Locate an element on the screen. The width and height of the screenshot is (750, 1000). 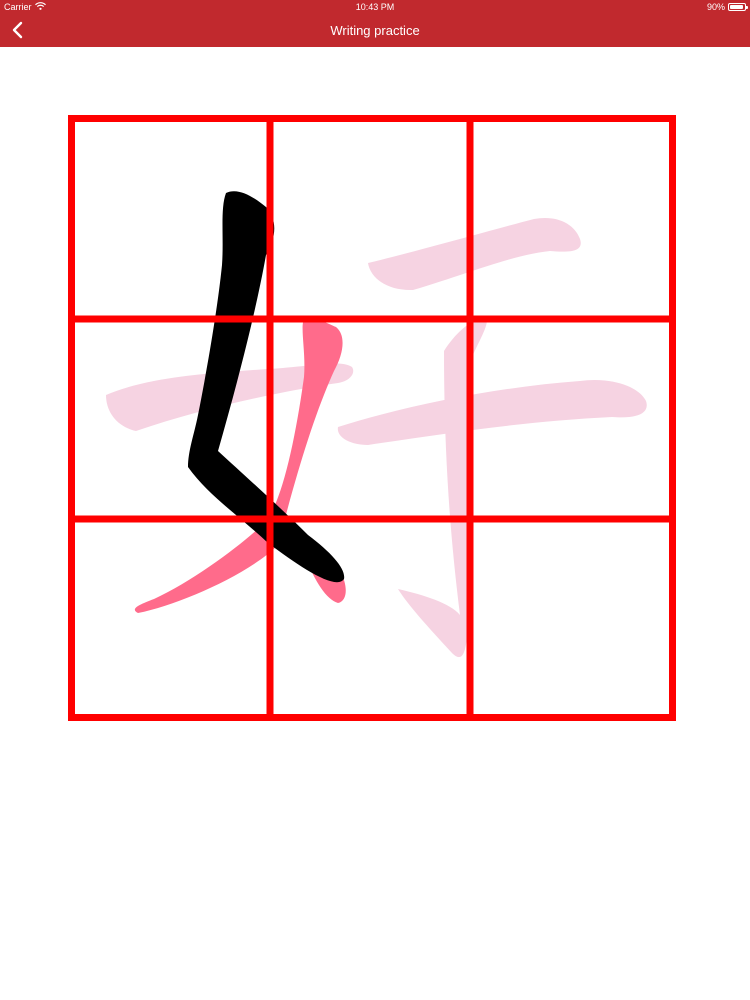
stroke-5-pending is located at coordinates (442, 487).